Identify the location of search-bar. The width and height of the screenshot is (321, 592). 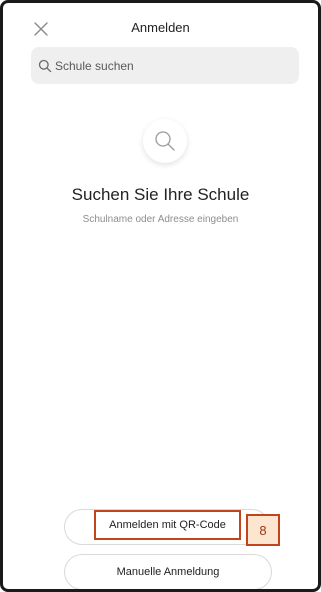
(165, 65).